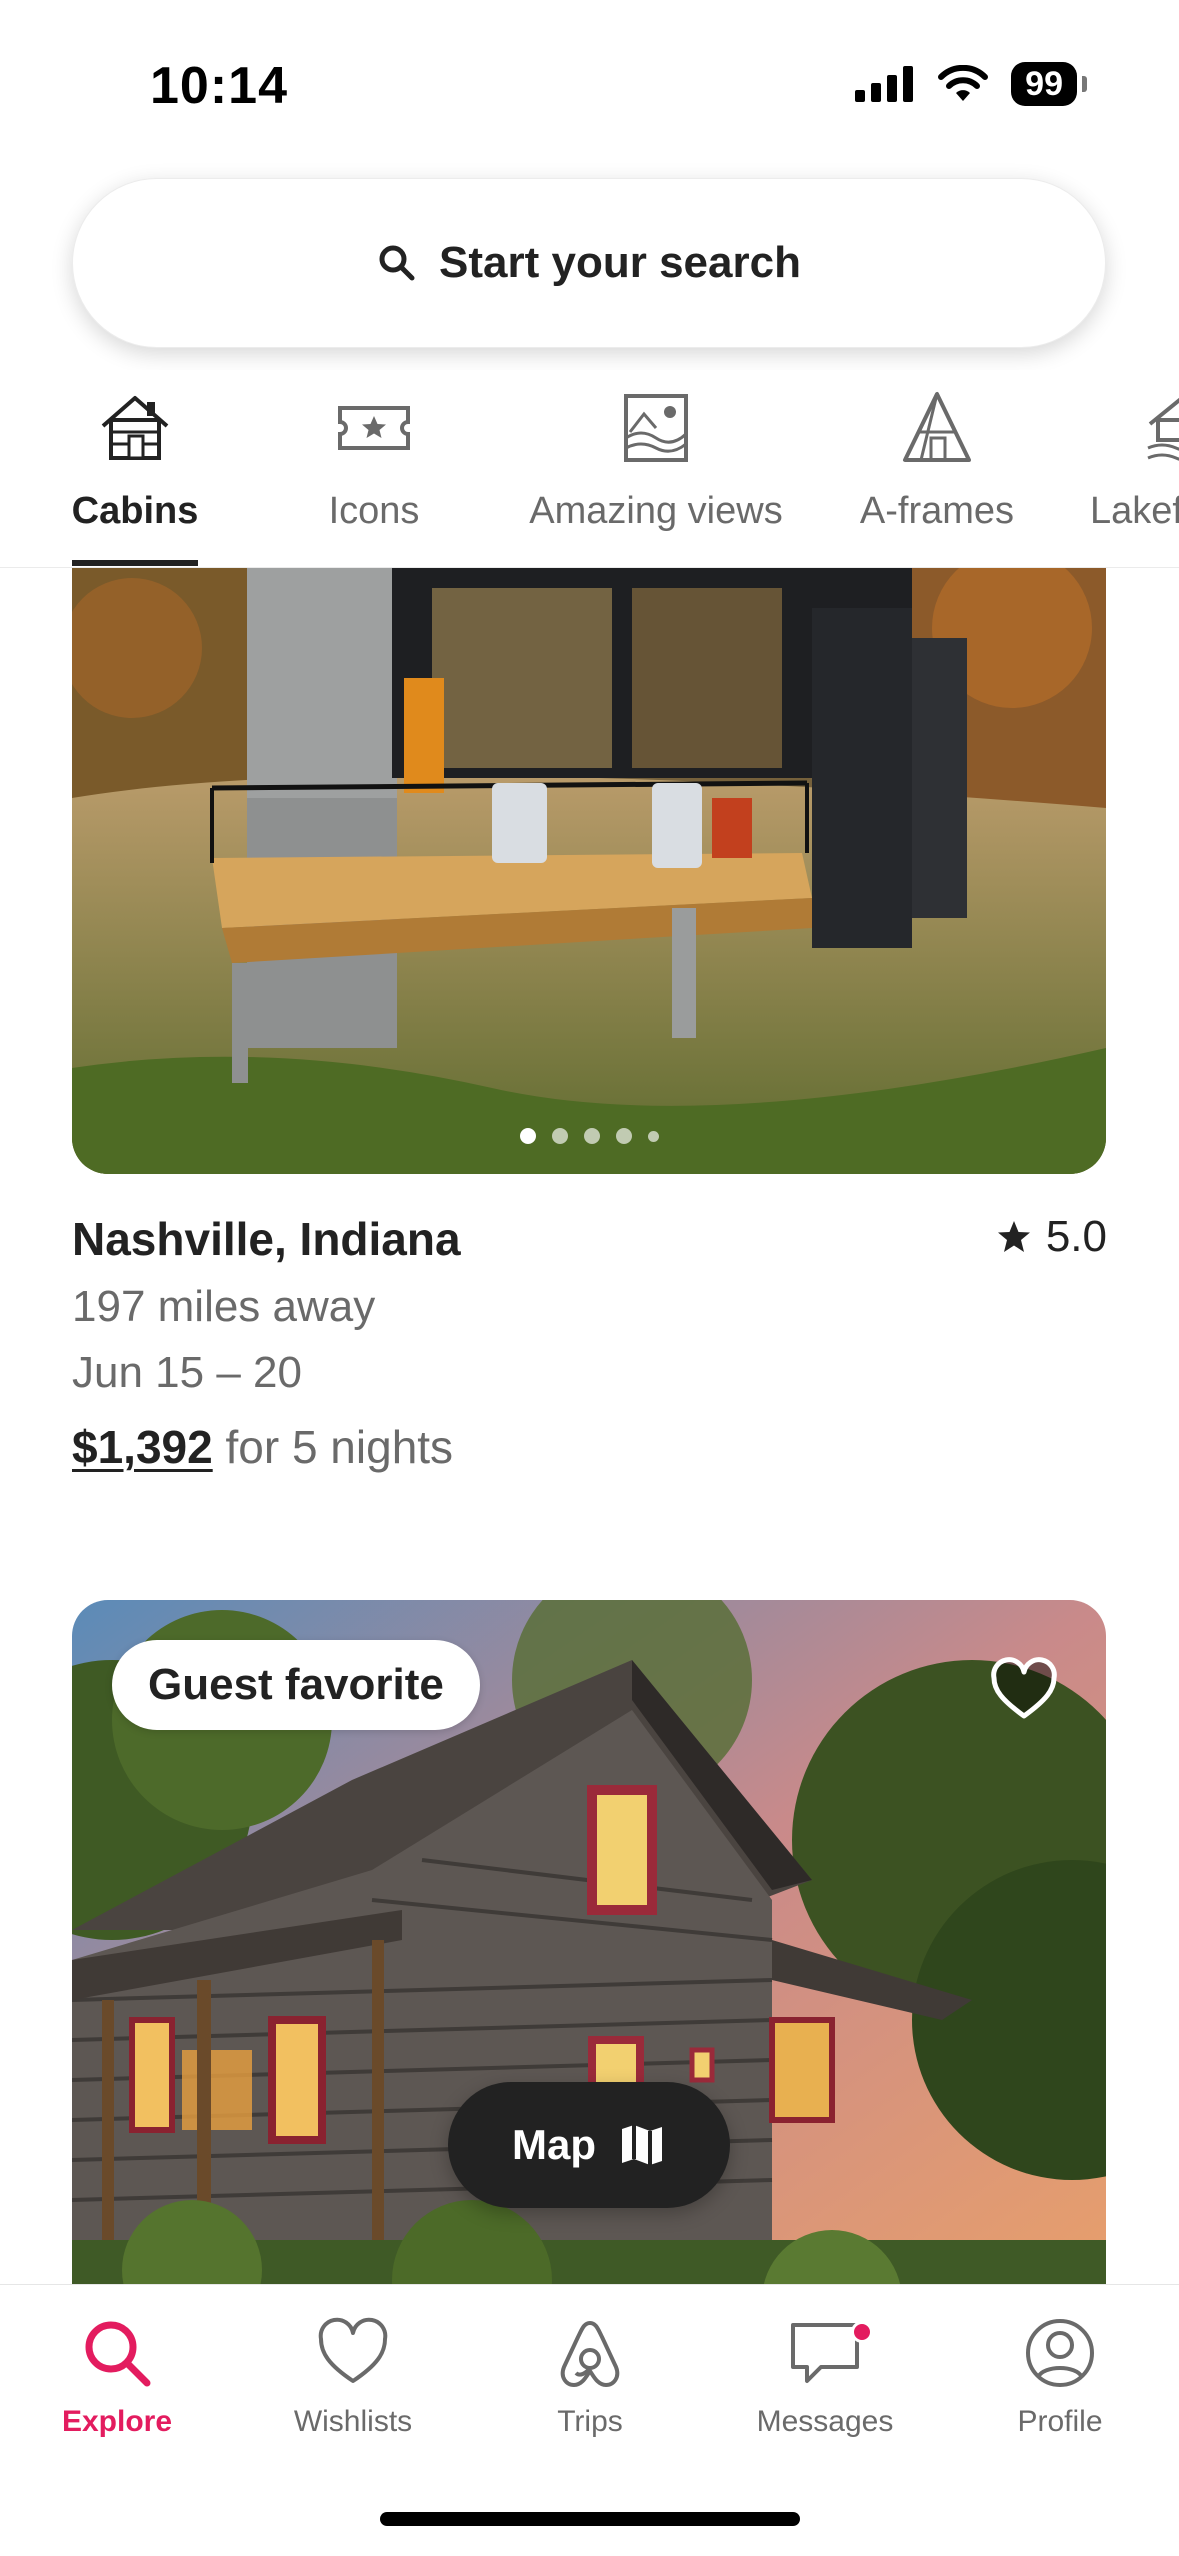 The image size is (1179, 2556). I want to click on notification-dot, so click(862, 2332).